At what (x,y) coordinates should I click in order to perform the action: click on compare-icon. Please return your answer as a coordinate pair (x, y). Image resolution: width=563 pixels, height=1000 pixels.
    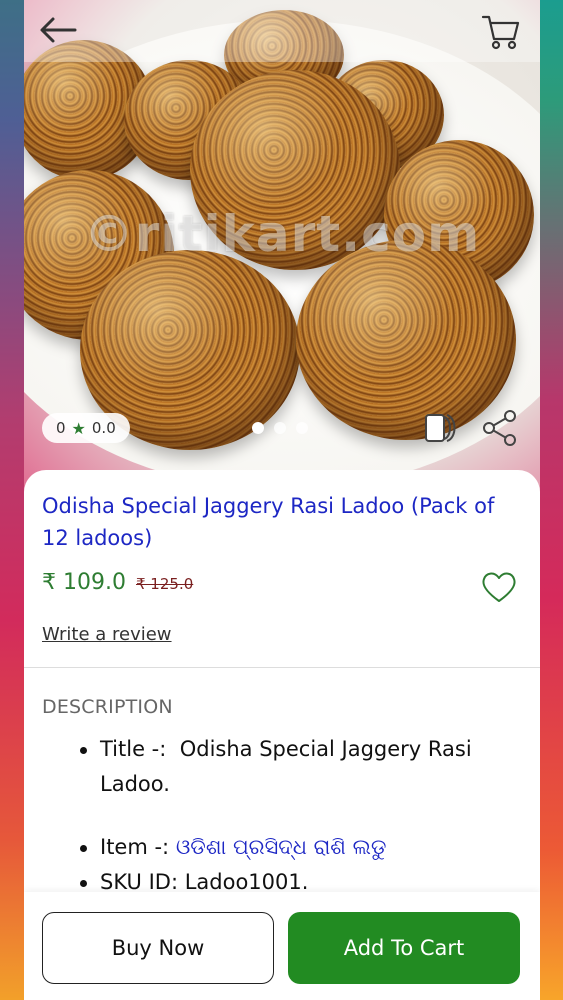
    Looking at the image, I should click on (440, 428).